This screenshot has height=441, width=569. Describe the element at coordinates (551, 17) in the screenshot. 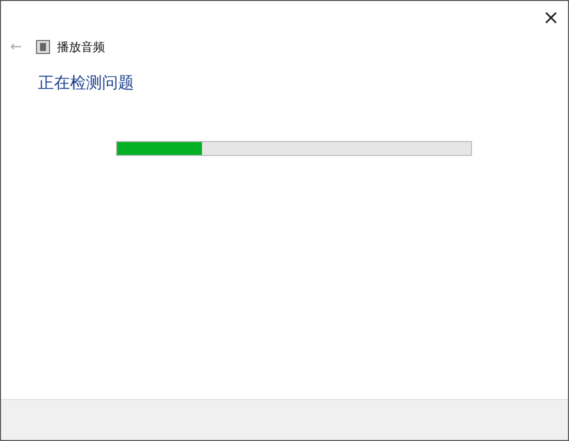

I see `close-button: ×` at that location.